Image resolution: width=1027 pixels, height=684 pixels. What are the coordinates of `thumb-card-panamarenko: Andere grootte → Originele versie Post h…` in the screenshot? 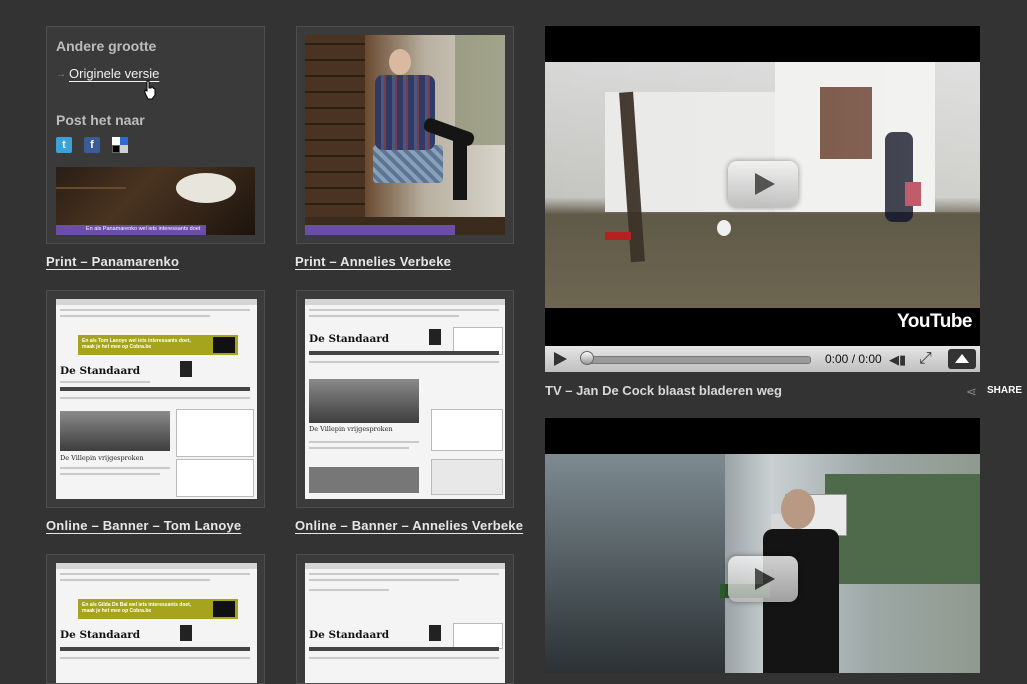 It's located at (155, 135).